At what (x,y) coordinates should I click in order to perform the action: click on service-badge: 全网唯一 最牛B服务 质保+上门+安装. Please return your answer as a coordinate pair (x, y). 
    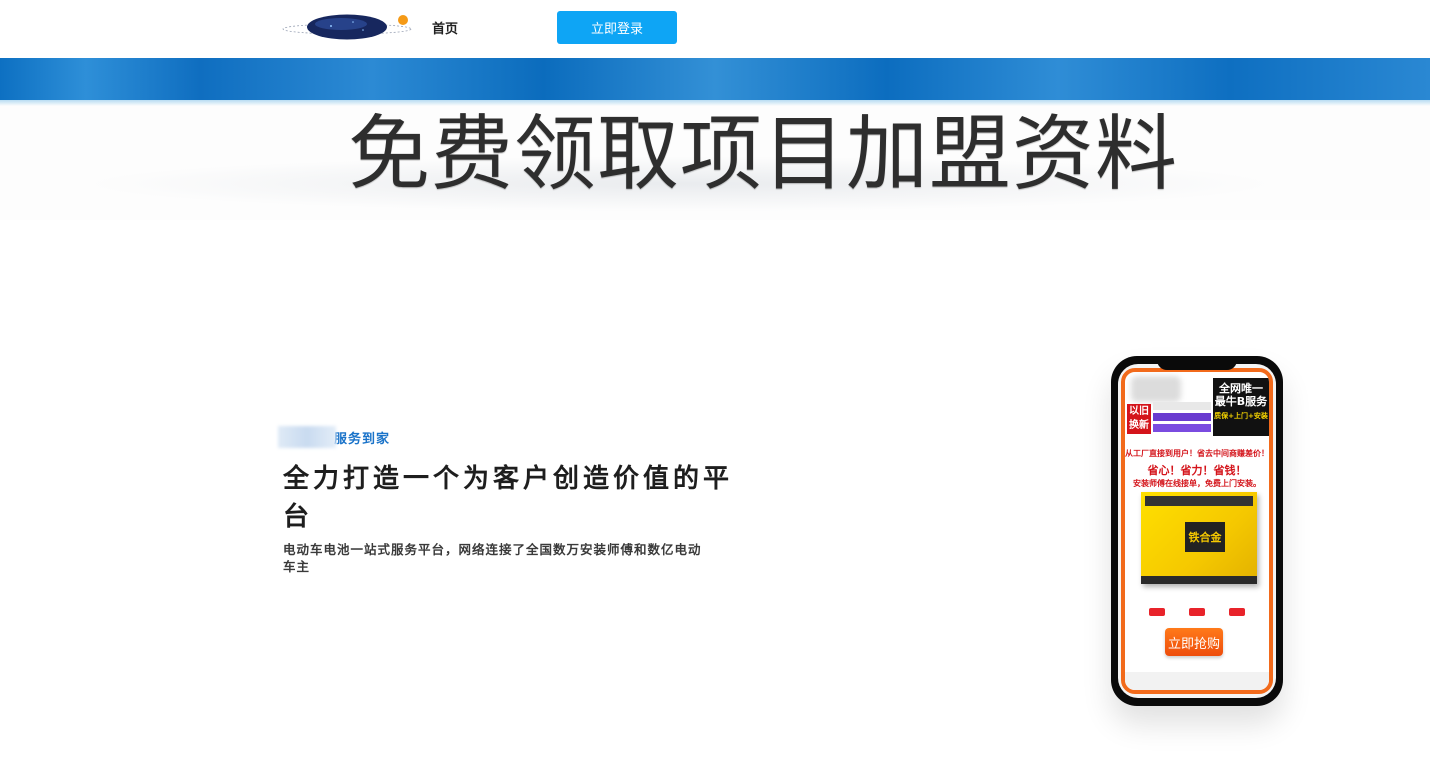
    Looking at the image, I should click on (1241, 407).